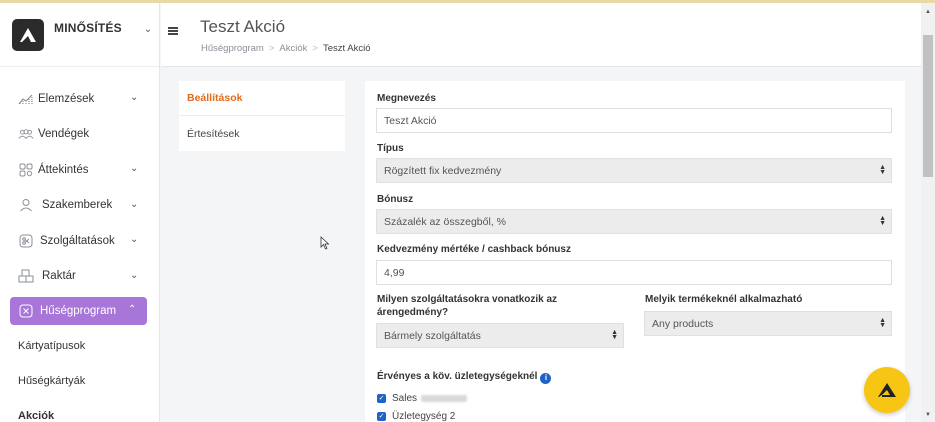  What do you see at coordinates (432, 335) in the screenshot?
I see `services-select-value: Bármely szolgáltatás` at bounding box center [432, 335].